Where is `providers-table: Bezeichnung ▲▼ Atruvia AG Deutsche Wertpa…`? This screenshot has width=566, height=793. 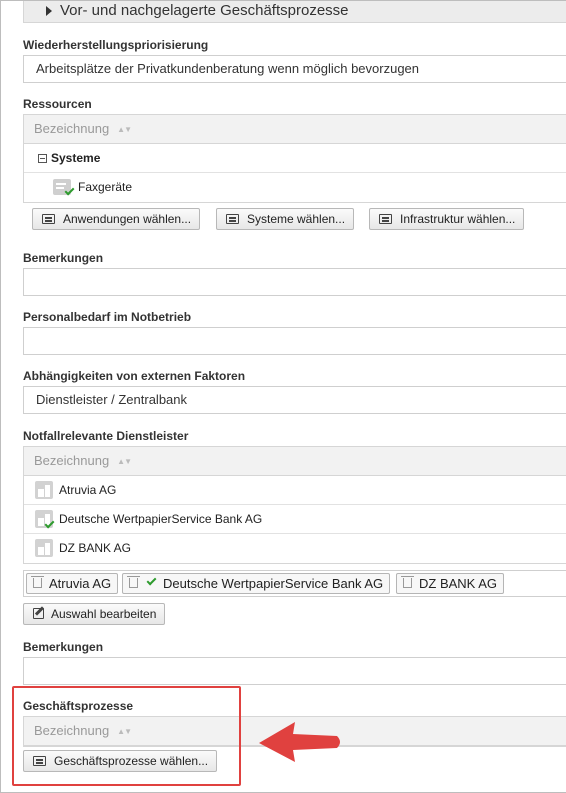
providers-table: Bezeichnung ▲▼ Atruvia AG Deutsche Wertpa… is located at coordinates (294, 505).